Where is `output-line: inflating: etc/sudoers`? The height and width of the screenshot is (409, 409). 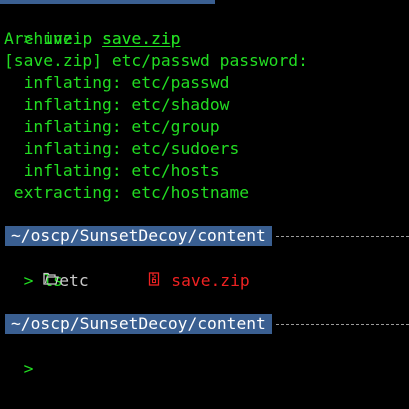 output-line: inflating: etc/sudoers is located at coordinates (122, 148).